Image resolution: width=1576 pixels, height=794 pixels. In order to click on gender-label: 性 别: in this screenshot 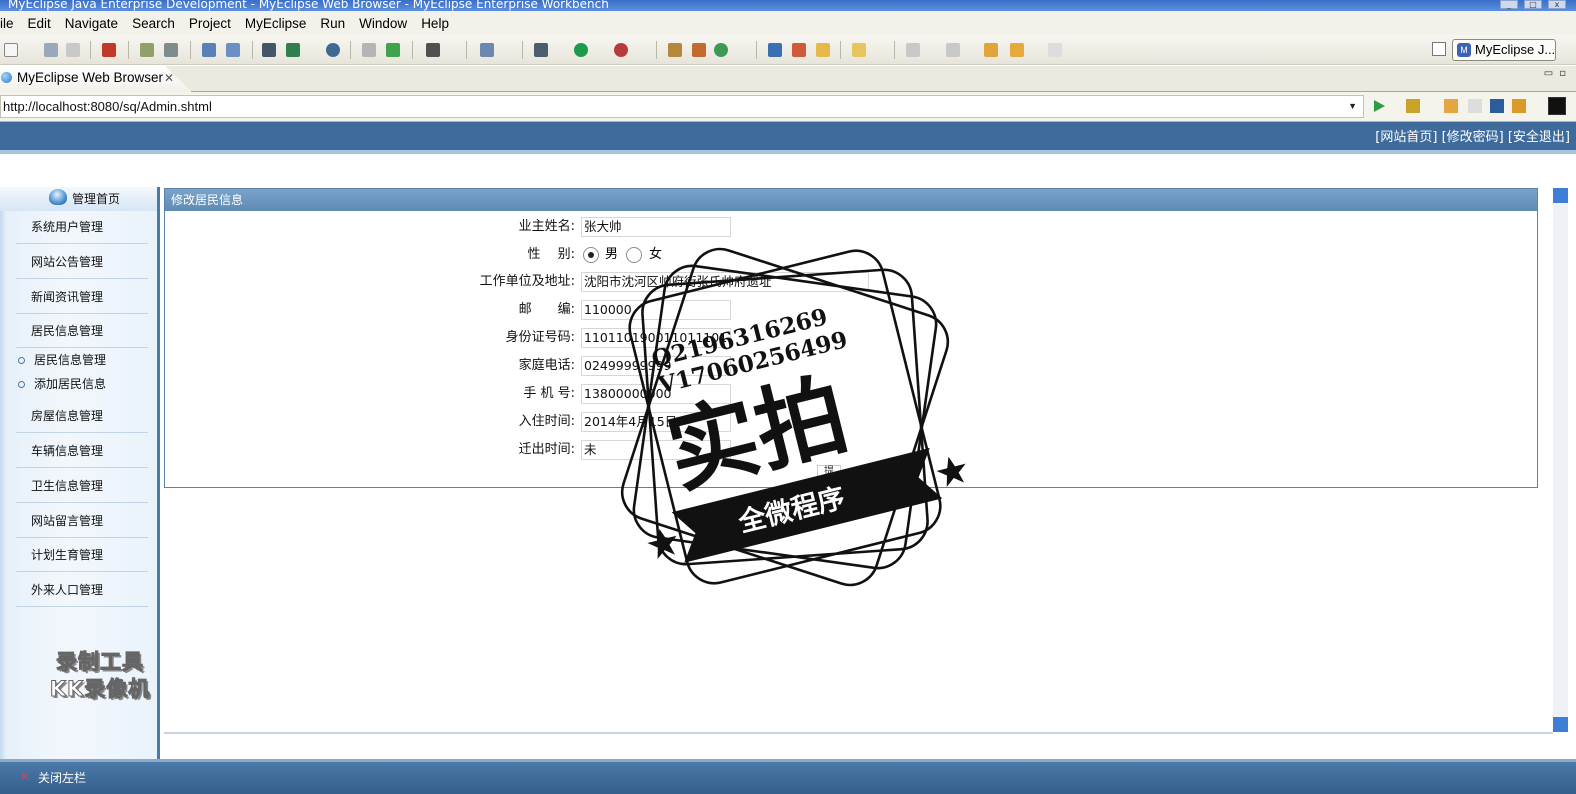, I will do `click(551, 254)`.